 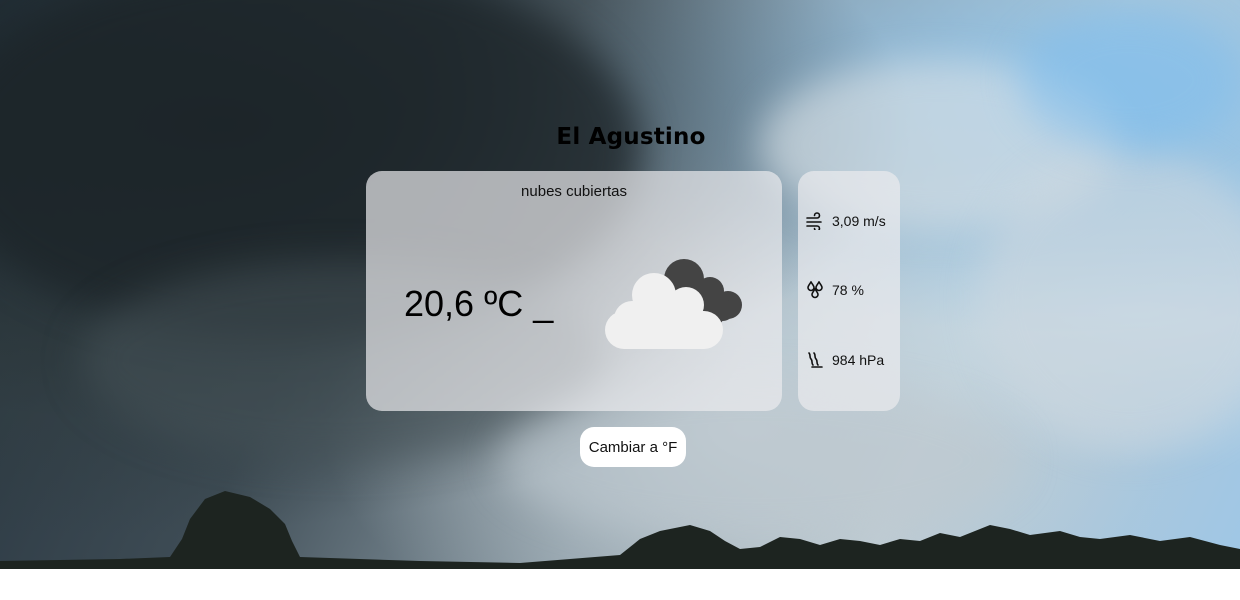 What do you see at coordinates (673, 304) in the screenshot?
I see `overcast-clouds-icon` at bounding box center [673, 304].